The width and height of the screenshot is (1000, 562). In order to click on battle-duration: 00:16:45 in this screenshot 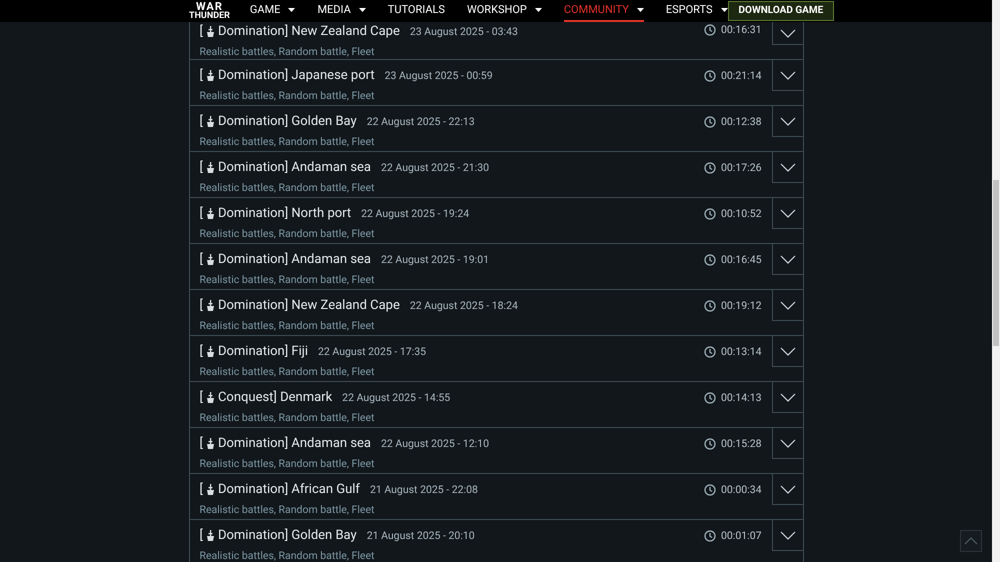, I will do `click(741, 260)`.